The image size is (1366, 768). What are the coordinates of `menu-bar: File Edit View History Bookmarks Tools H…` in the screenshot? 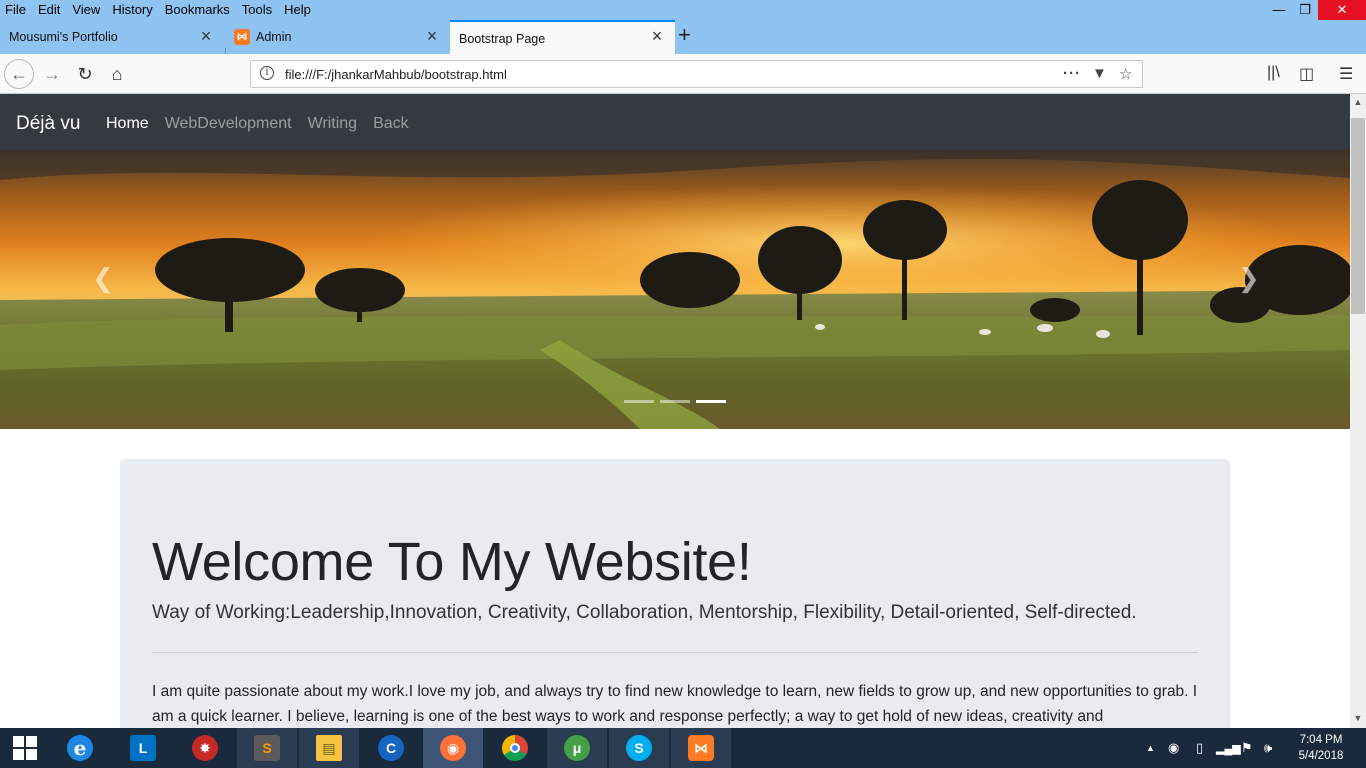 It's located at (683, 10).